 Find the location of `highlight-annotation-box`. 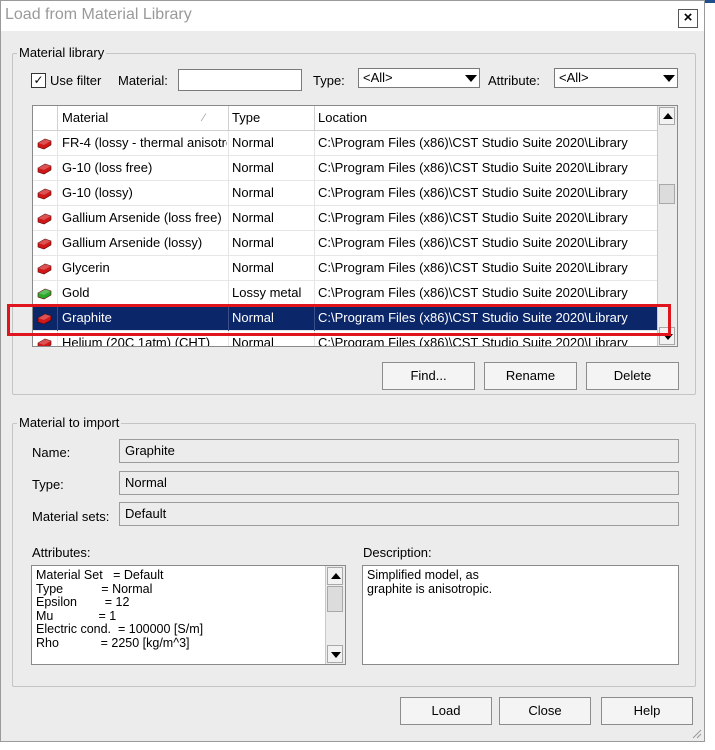

highlight-annotation-box is located at coordinates (339, 320).